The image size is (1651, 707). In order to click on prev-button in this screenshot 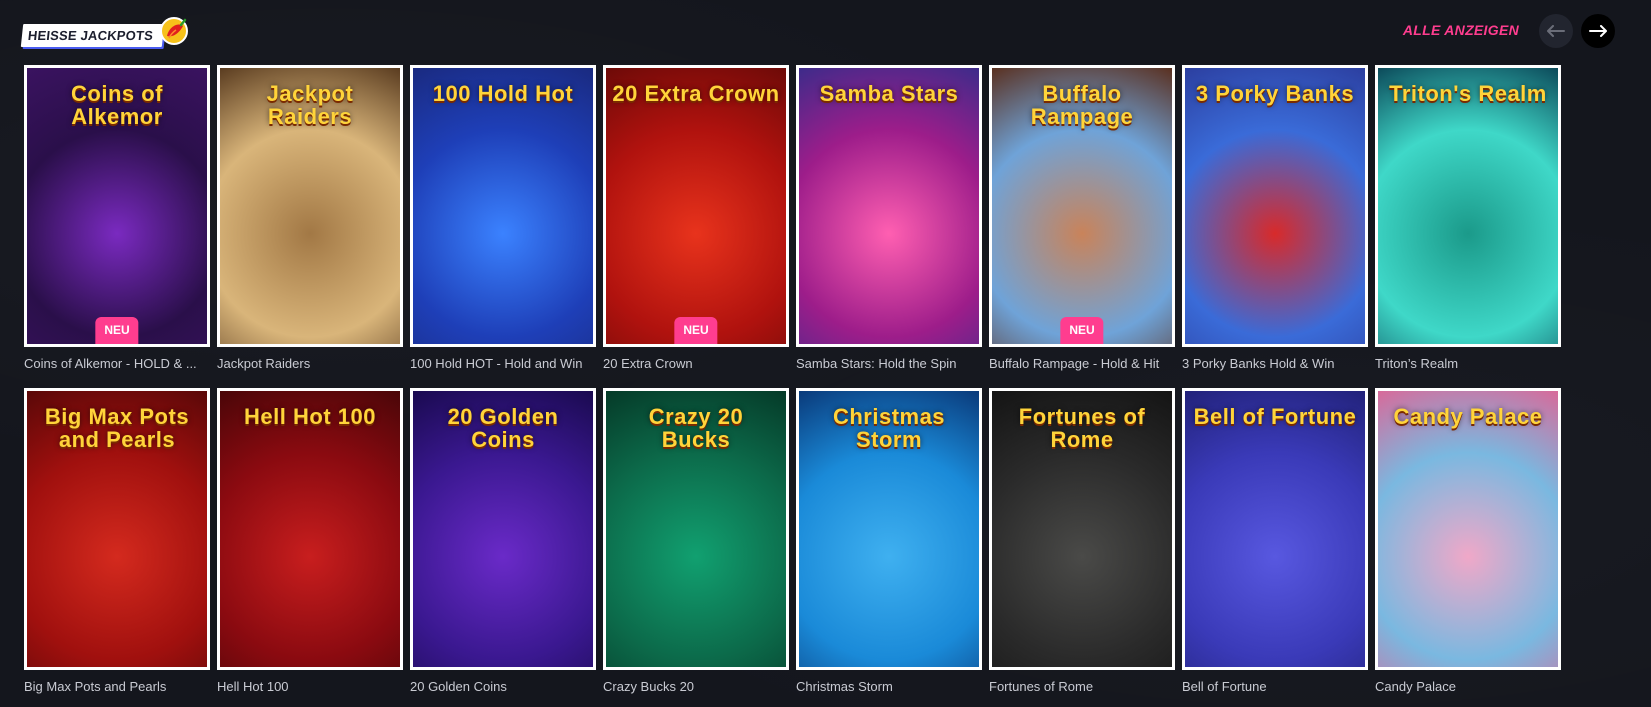, I will do `click(1556, 31)`.